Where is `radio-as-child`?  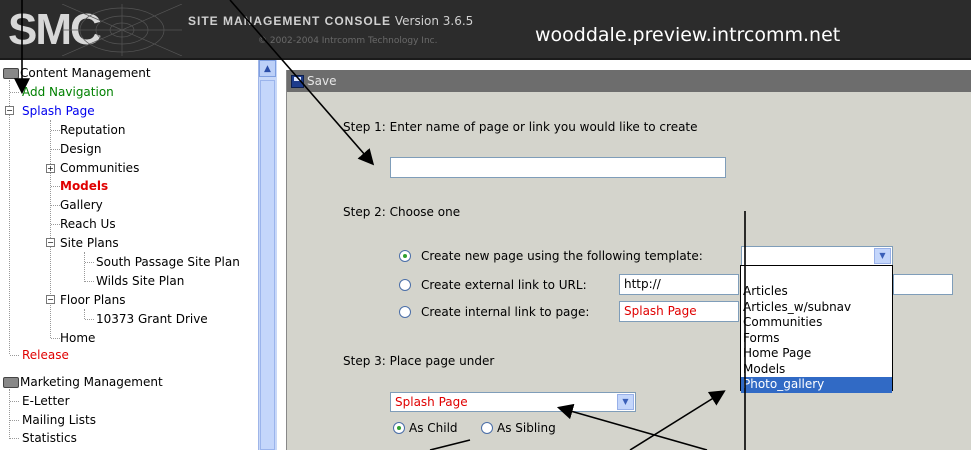 radio-as-child is located at coordinates (399, 428).